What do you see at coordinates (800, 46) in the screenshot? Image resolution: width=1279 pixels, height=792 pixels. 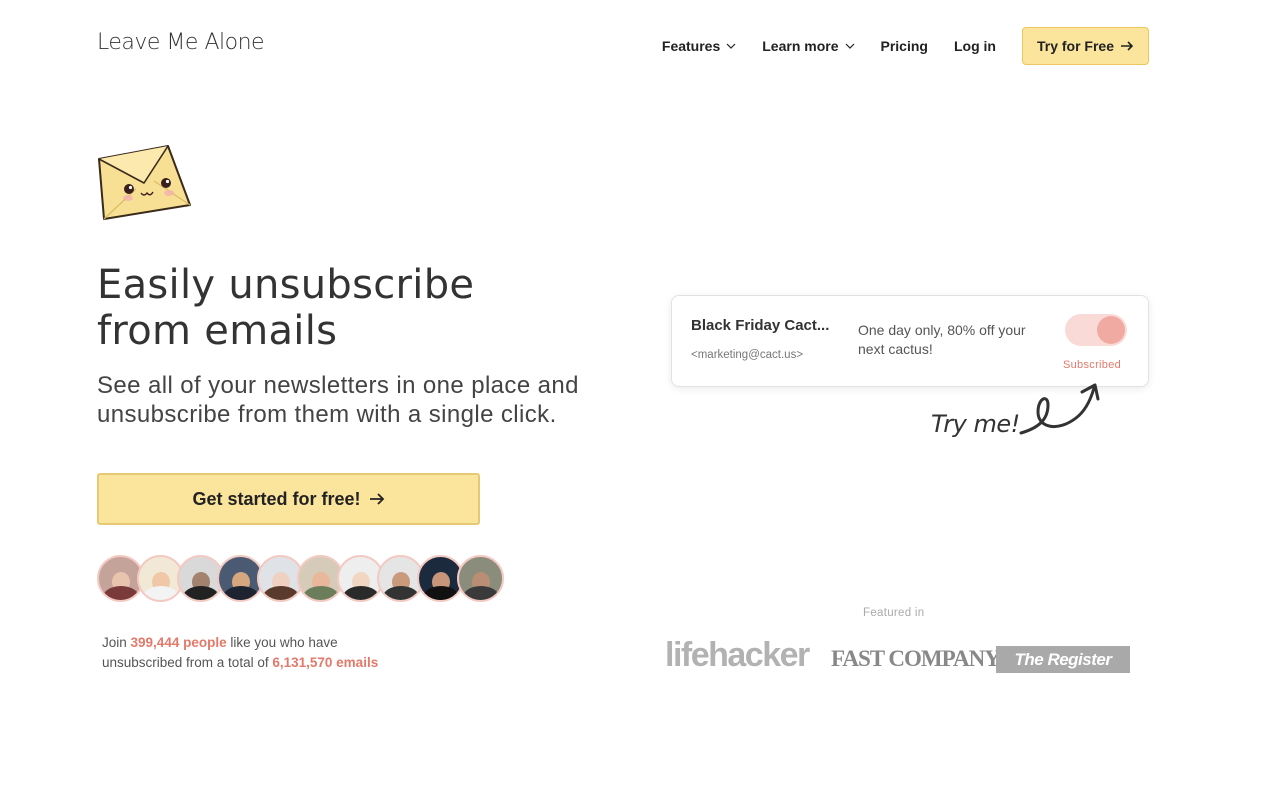 I see `nav-learn-more-label: Learn more` at bounding box center [800, 46].